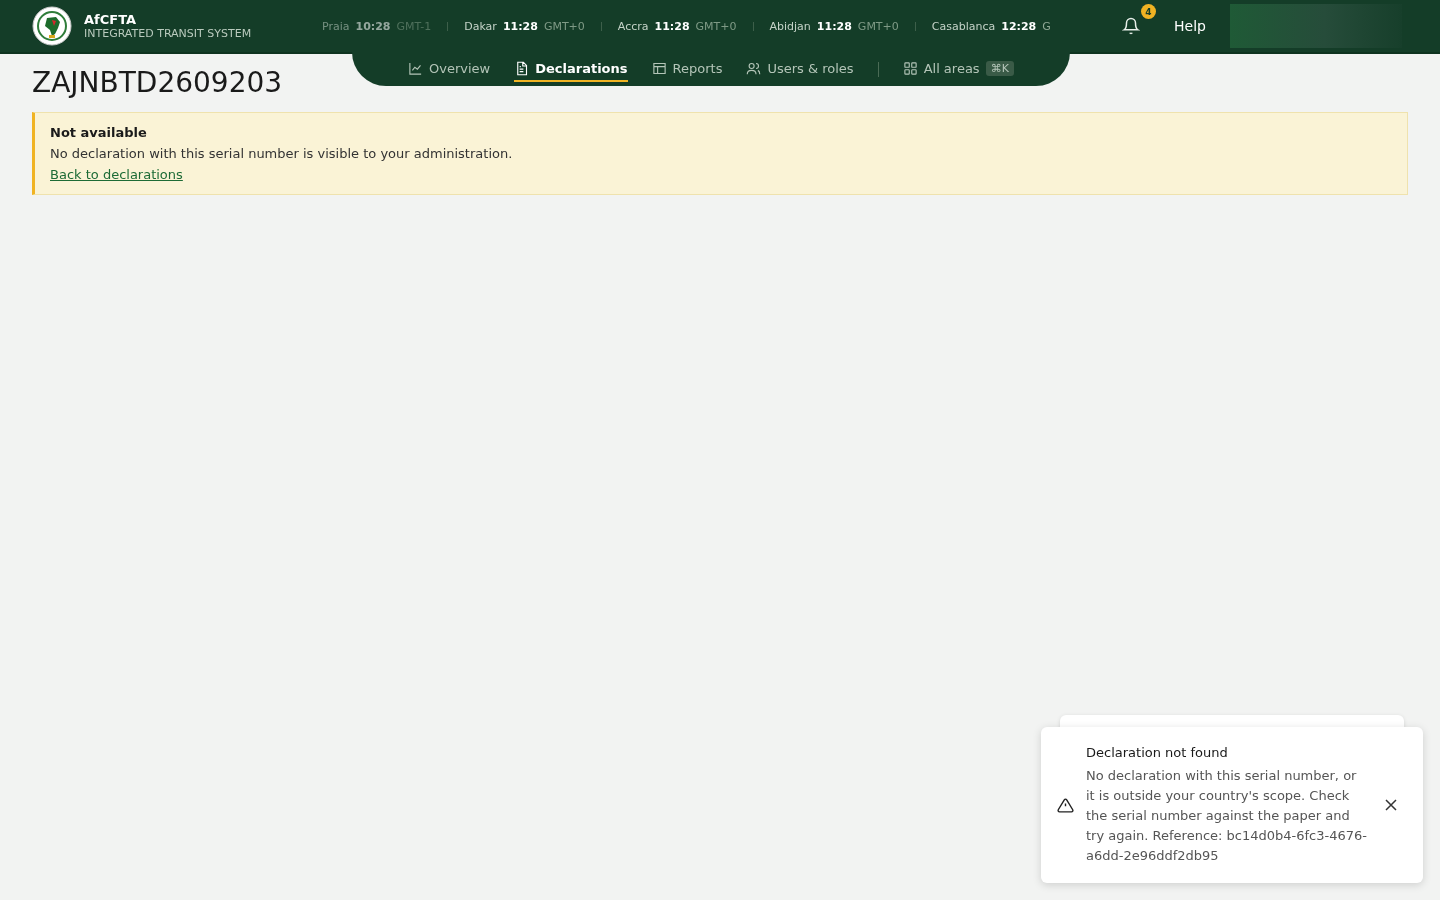  What do you see at coordinates (52, 26) in the screenshot?
I see `logo-icon` at bounding box center [52, 26].